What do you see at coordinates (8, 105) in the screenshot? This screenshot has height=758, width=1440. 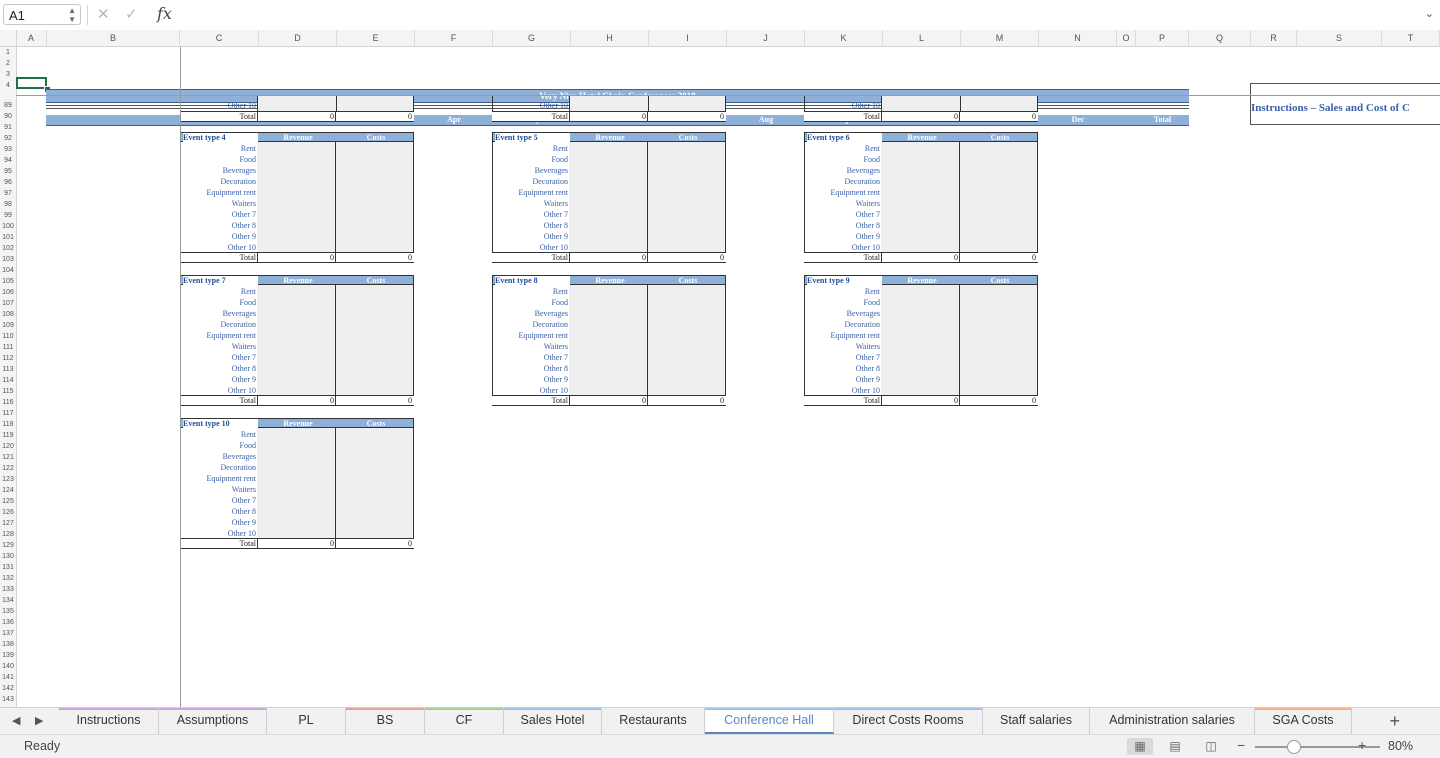 I see `row-header: 89` at bounding box center [8, 105].